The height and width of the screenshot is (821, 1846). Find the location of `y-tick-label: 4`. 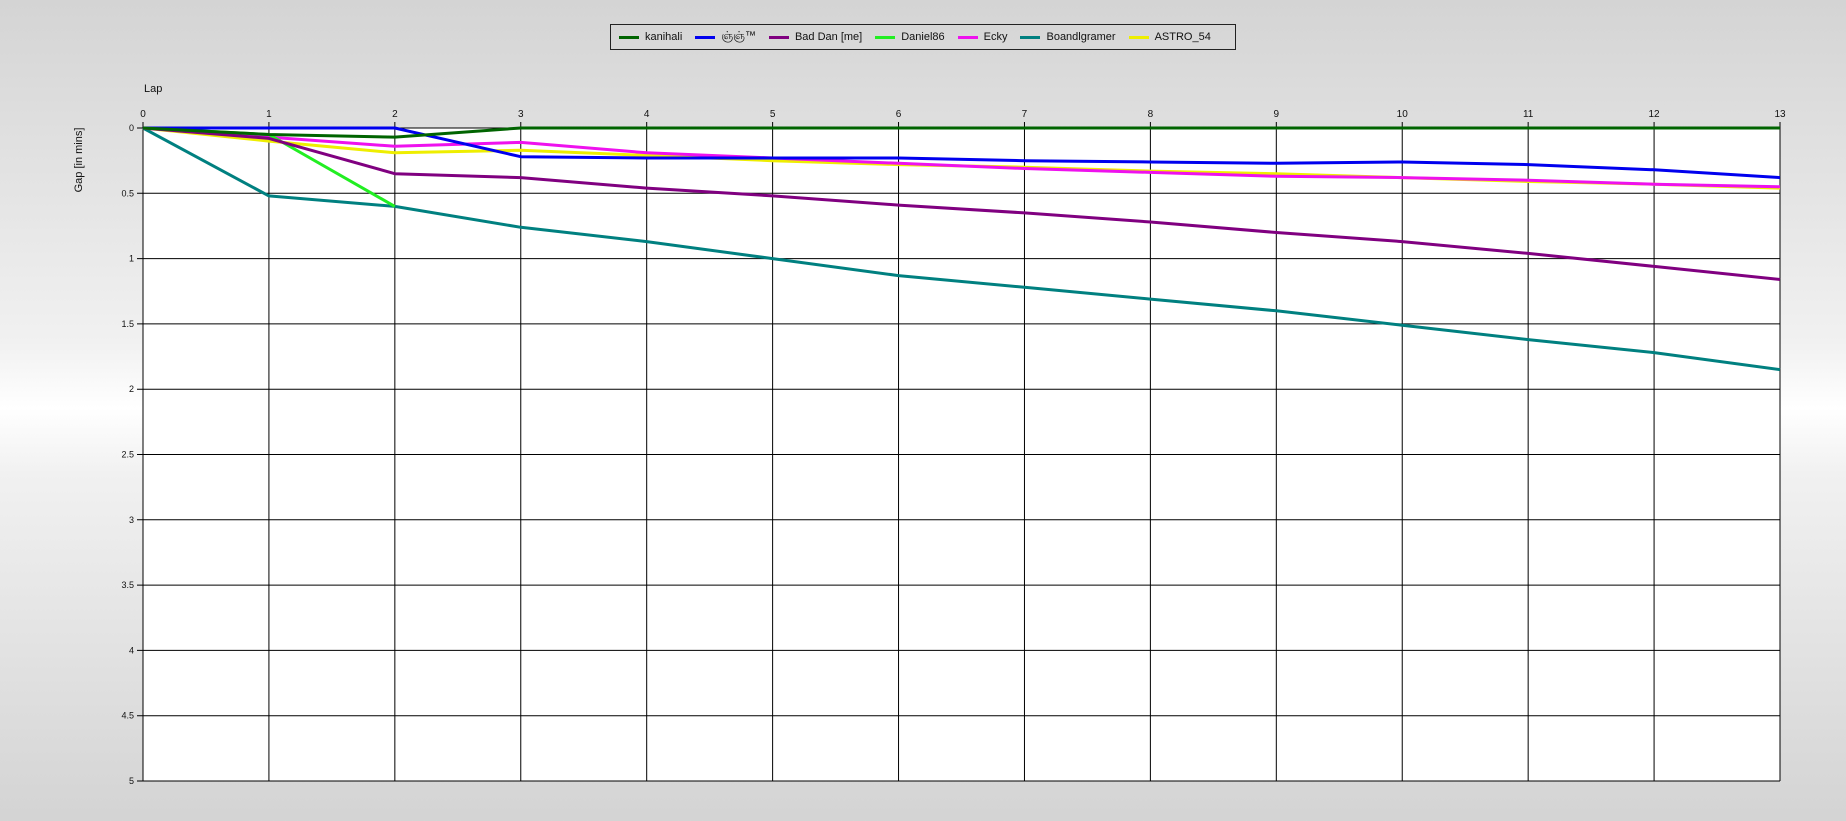

y-tick-label: 4 is located at coordinates (131, 650).